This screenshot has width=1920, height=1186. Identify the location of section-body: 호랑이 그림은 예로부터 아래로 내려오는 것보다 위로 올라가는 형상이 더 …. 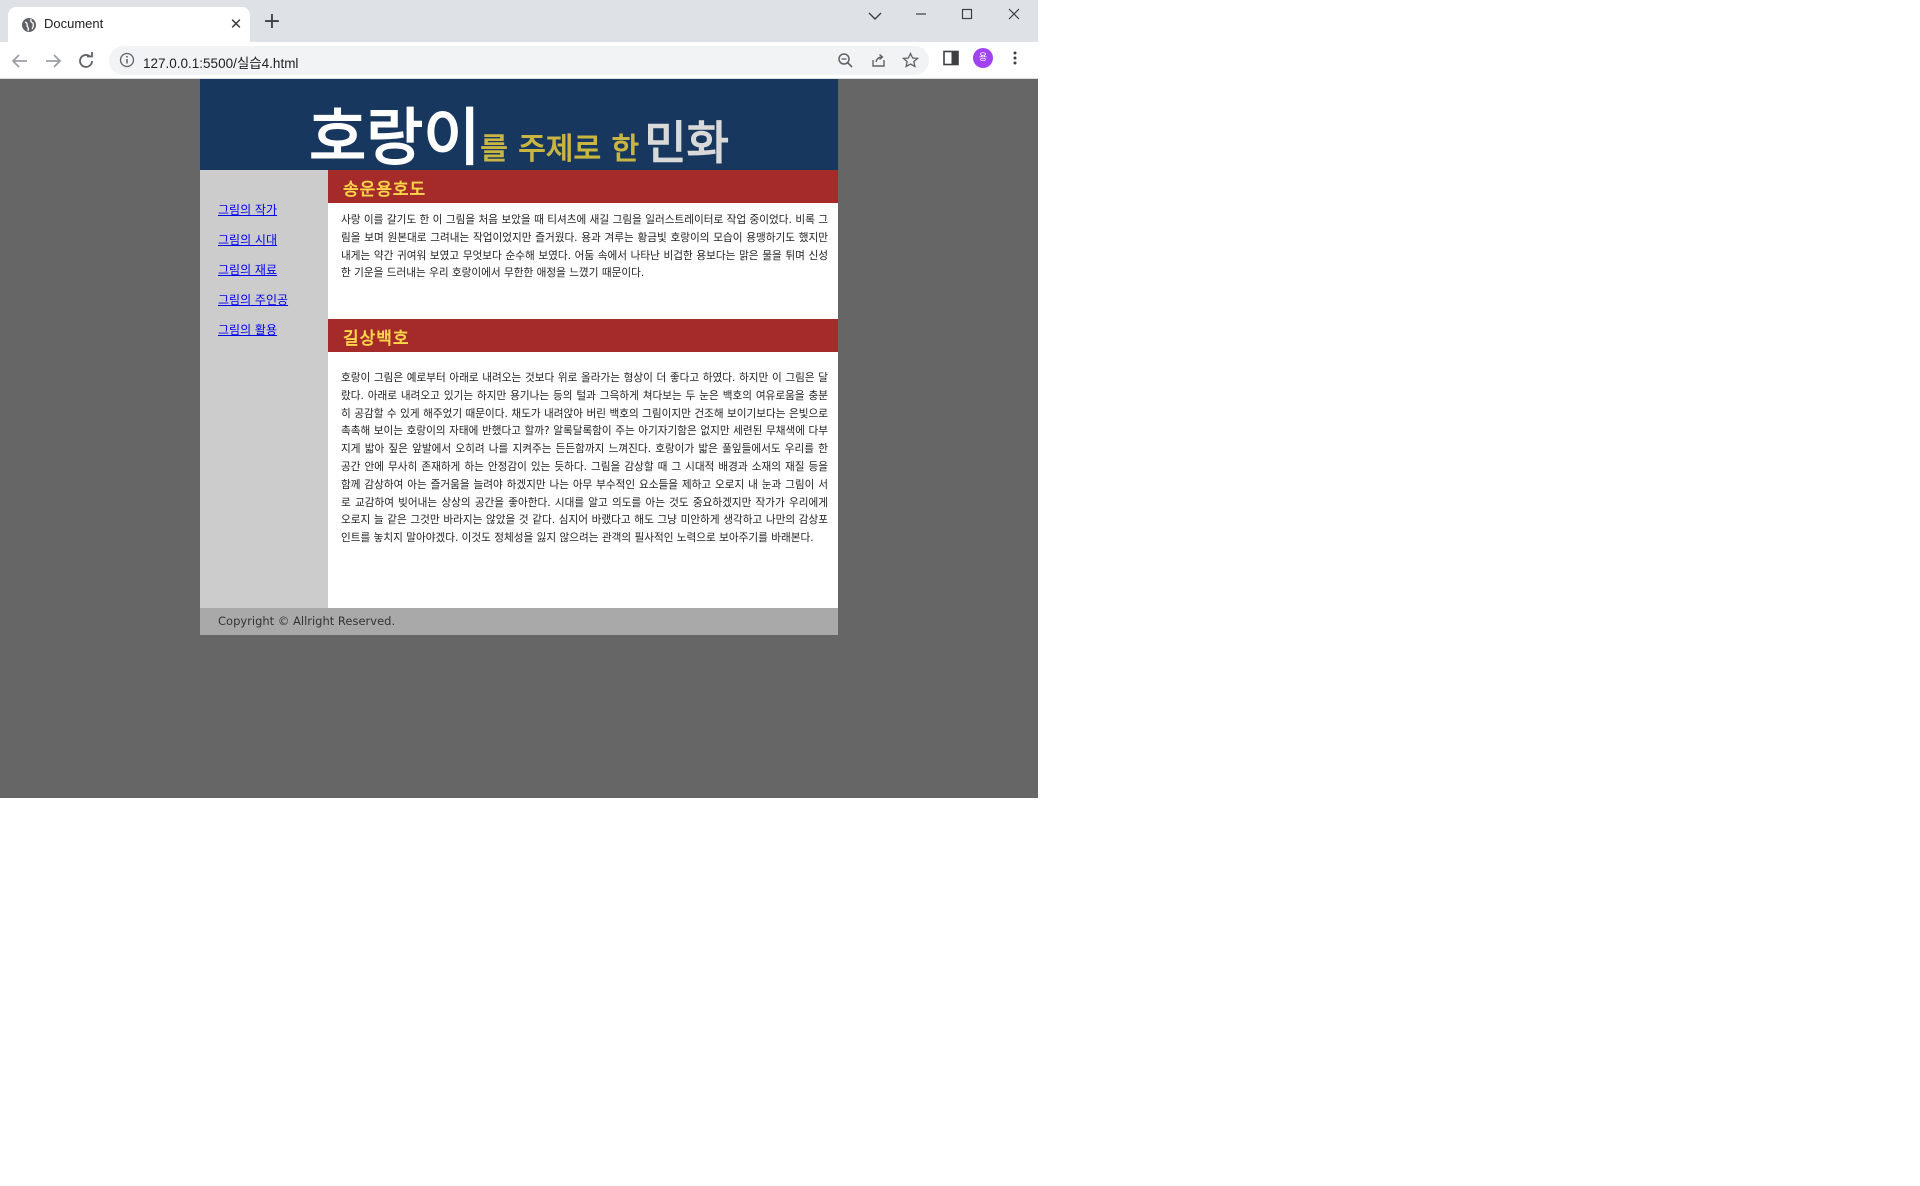
(584, 458).